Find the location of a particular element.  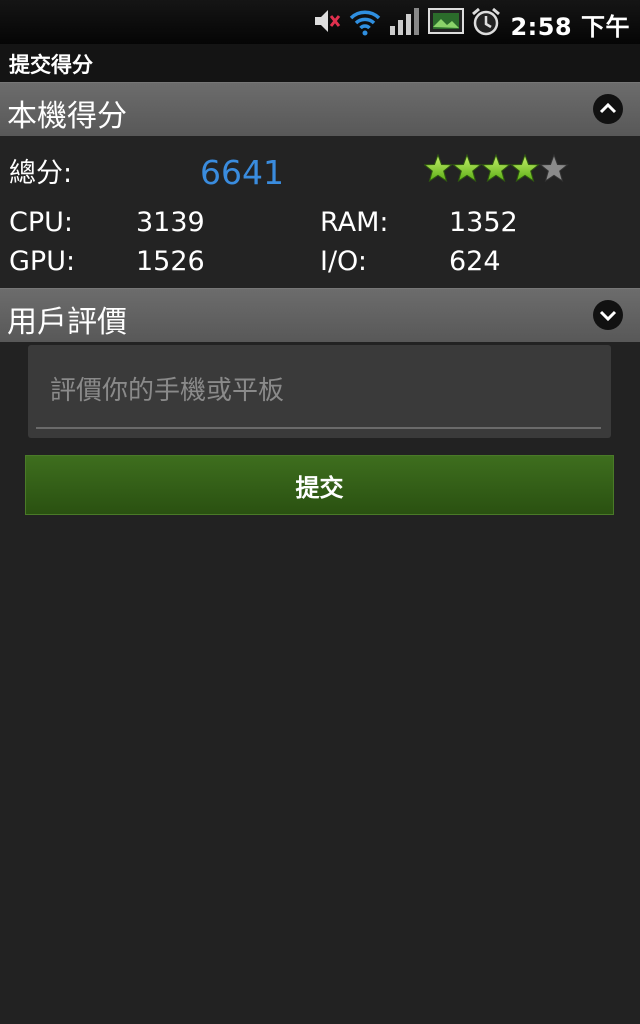

total-score-label: 總分: is located at coordinates (41, 173).